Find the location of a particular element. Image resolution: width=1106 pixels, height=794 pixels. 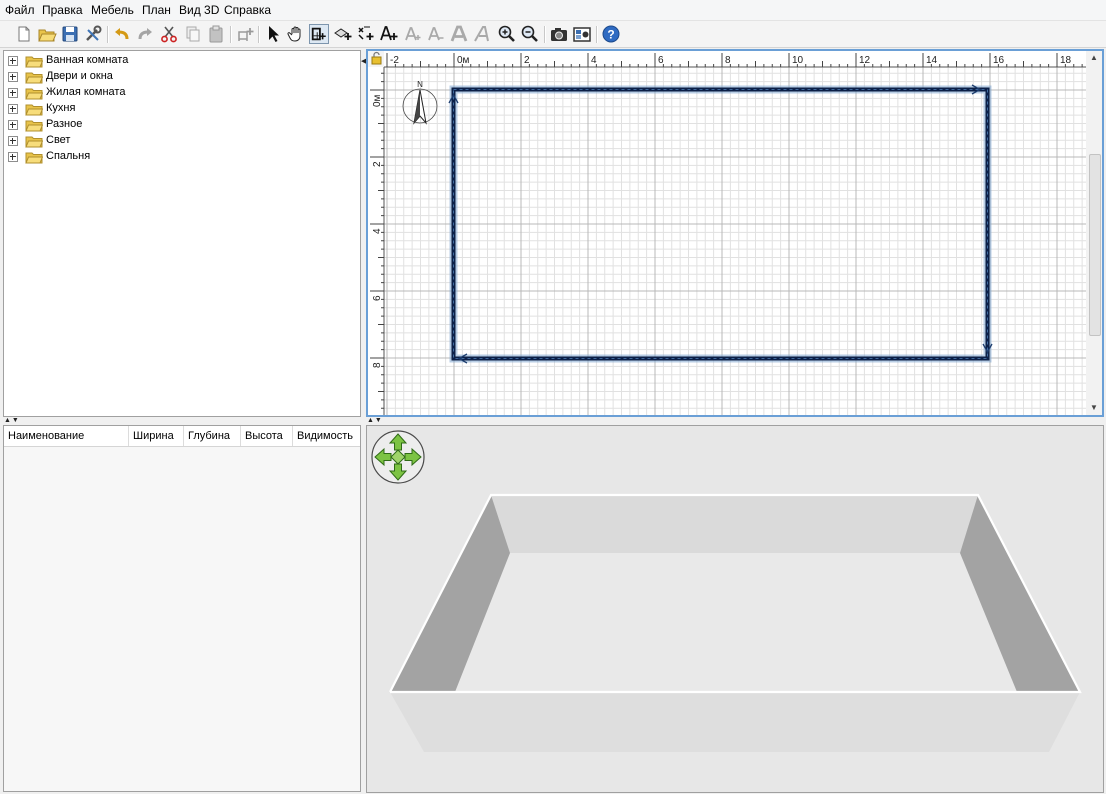

ruler-x-label: 14 is located at coordinates (932, 60).